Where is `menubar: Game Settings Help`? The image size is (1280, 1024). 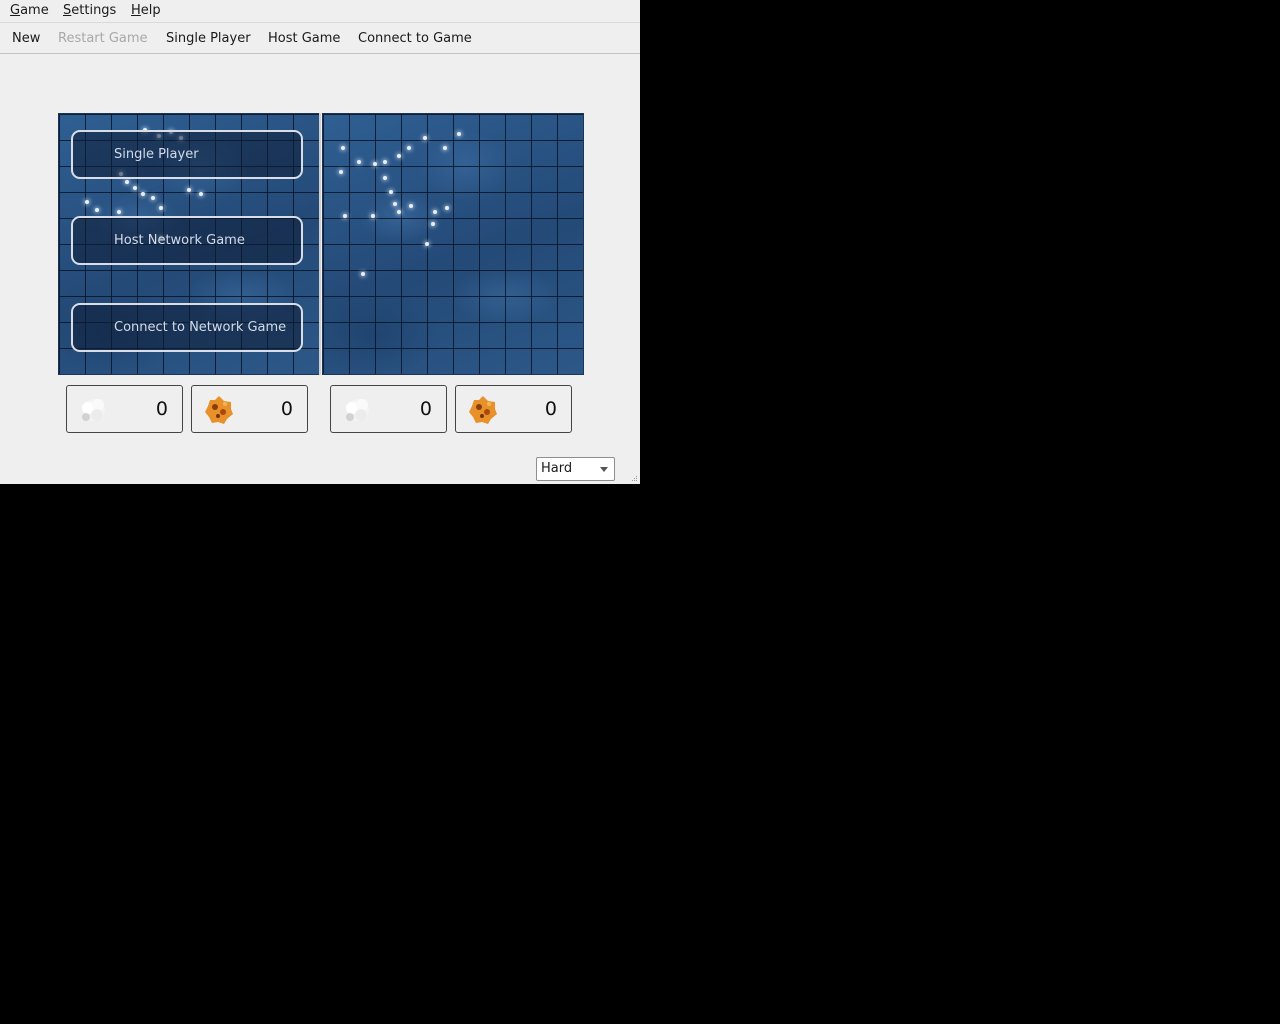
menubar: Game Settings Help is located at coordinates (320, 11).